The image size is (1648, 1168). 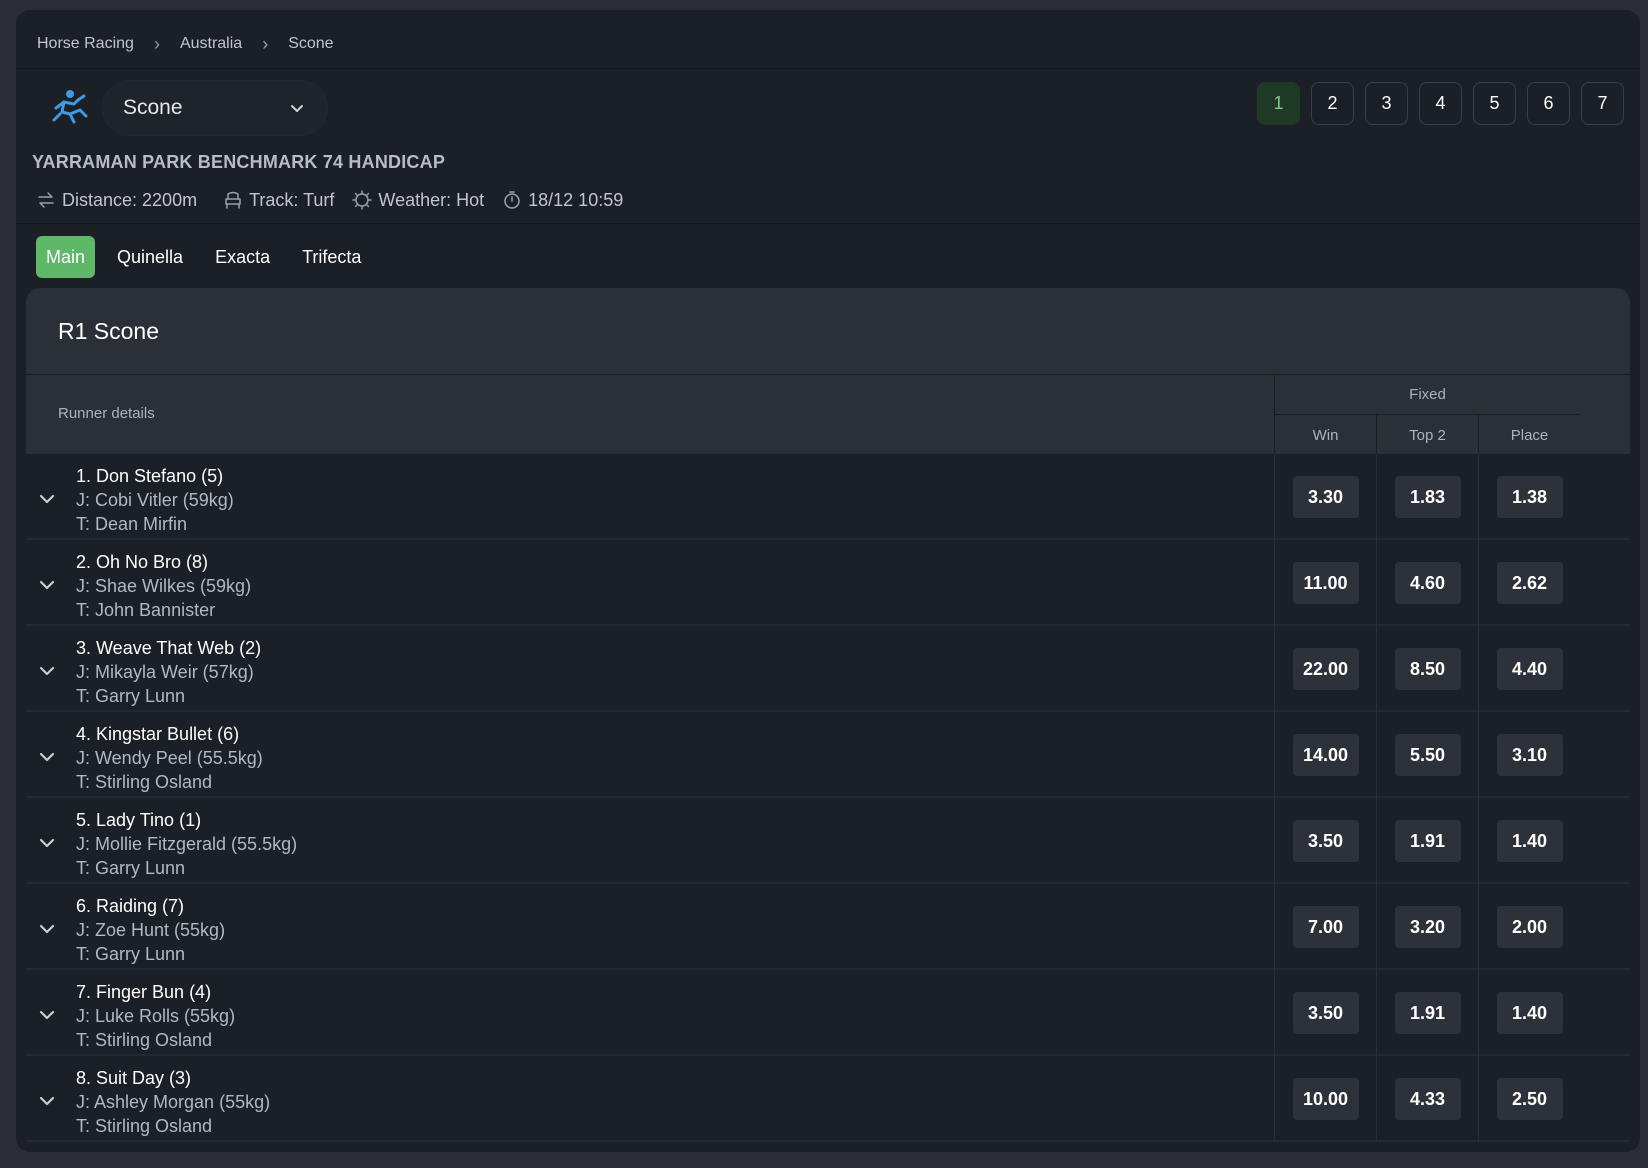 What do you see at coordinates (828, 108) in the screenshot?
I see `venue-row: Scone 1 2 3 4 5 6 7` at bounding box center [828, 108].